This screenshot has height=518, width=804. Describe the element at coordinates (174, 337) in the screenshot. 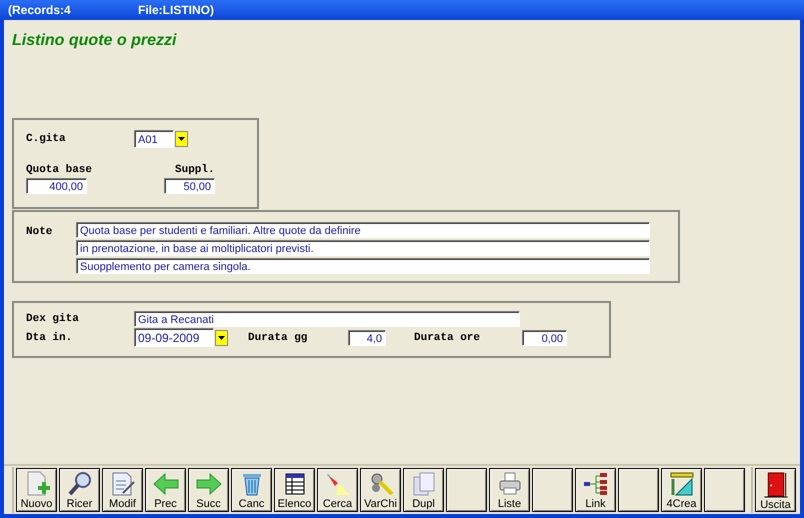

I see `date-field: 09-09-2009` at that location.